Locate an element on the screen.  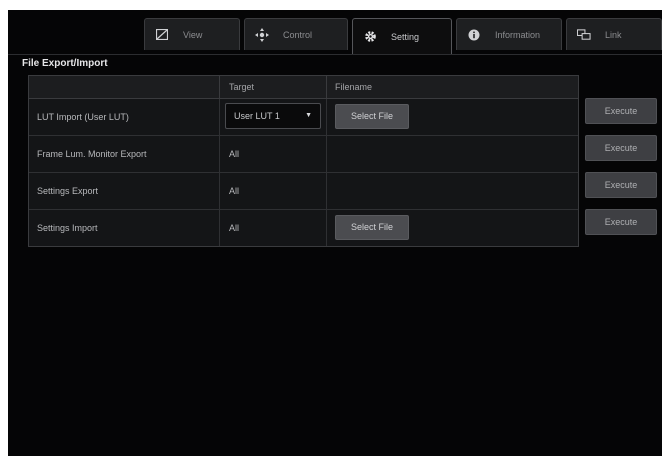
table-header: Target Filename is located at coordinates (303, 87).